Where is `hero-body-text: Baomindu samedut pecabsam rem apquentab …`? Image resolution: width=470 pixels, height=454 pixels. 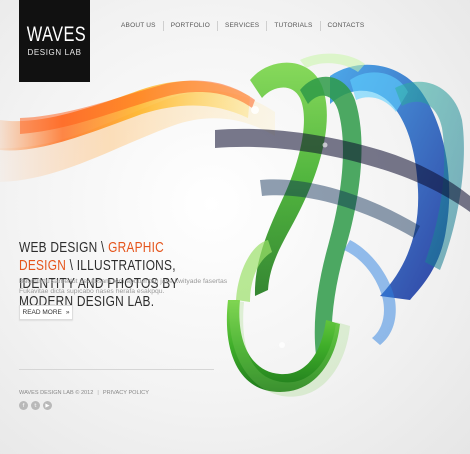 hero-body-text: Baomindu samedut pecabsam rem apquentab … is located at coordinates (123, 286).